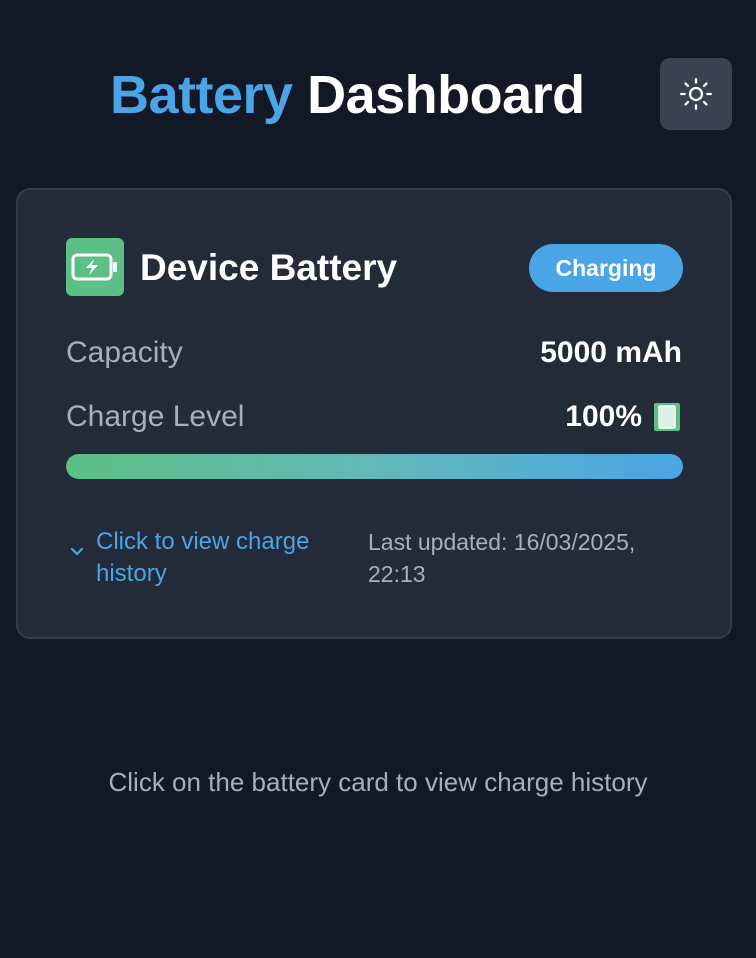 The image size is (756, 958). Describe the element at coordinates (124, 352) in the screenshot. I see `capacity-label: Capacity` at that location.